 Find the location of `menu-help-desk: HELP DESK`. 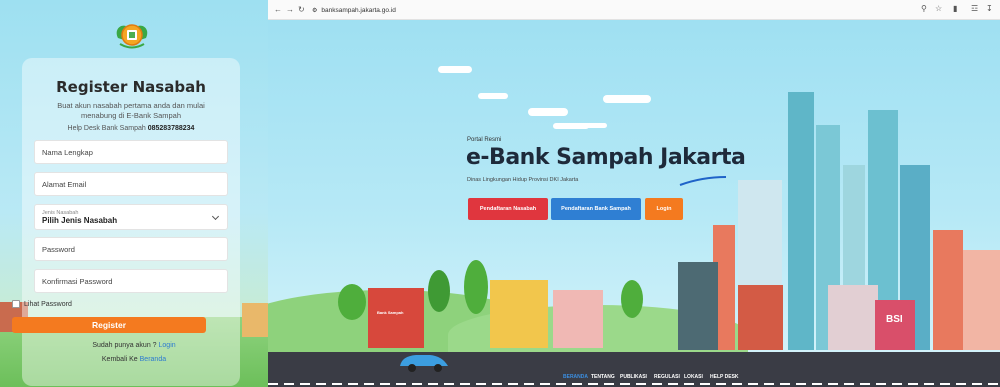

menu-help-desk: HELP DESK is located at coordinates (724, 377).